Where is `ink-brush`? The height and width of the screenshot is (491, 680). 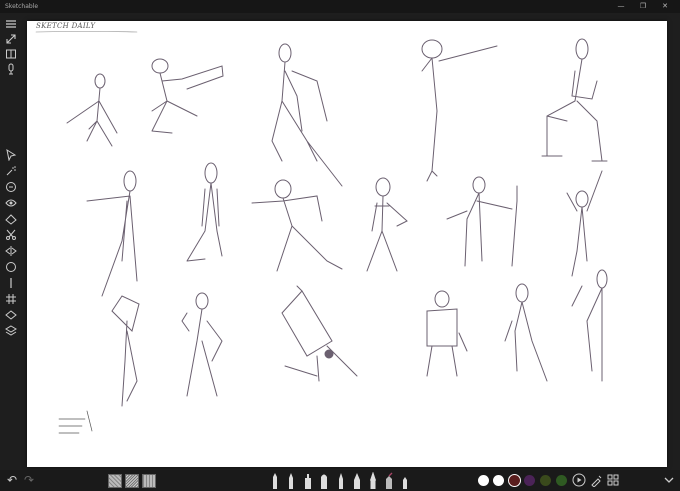
ink-brush is located at coordinates (341, 480).